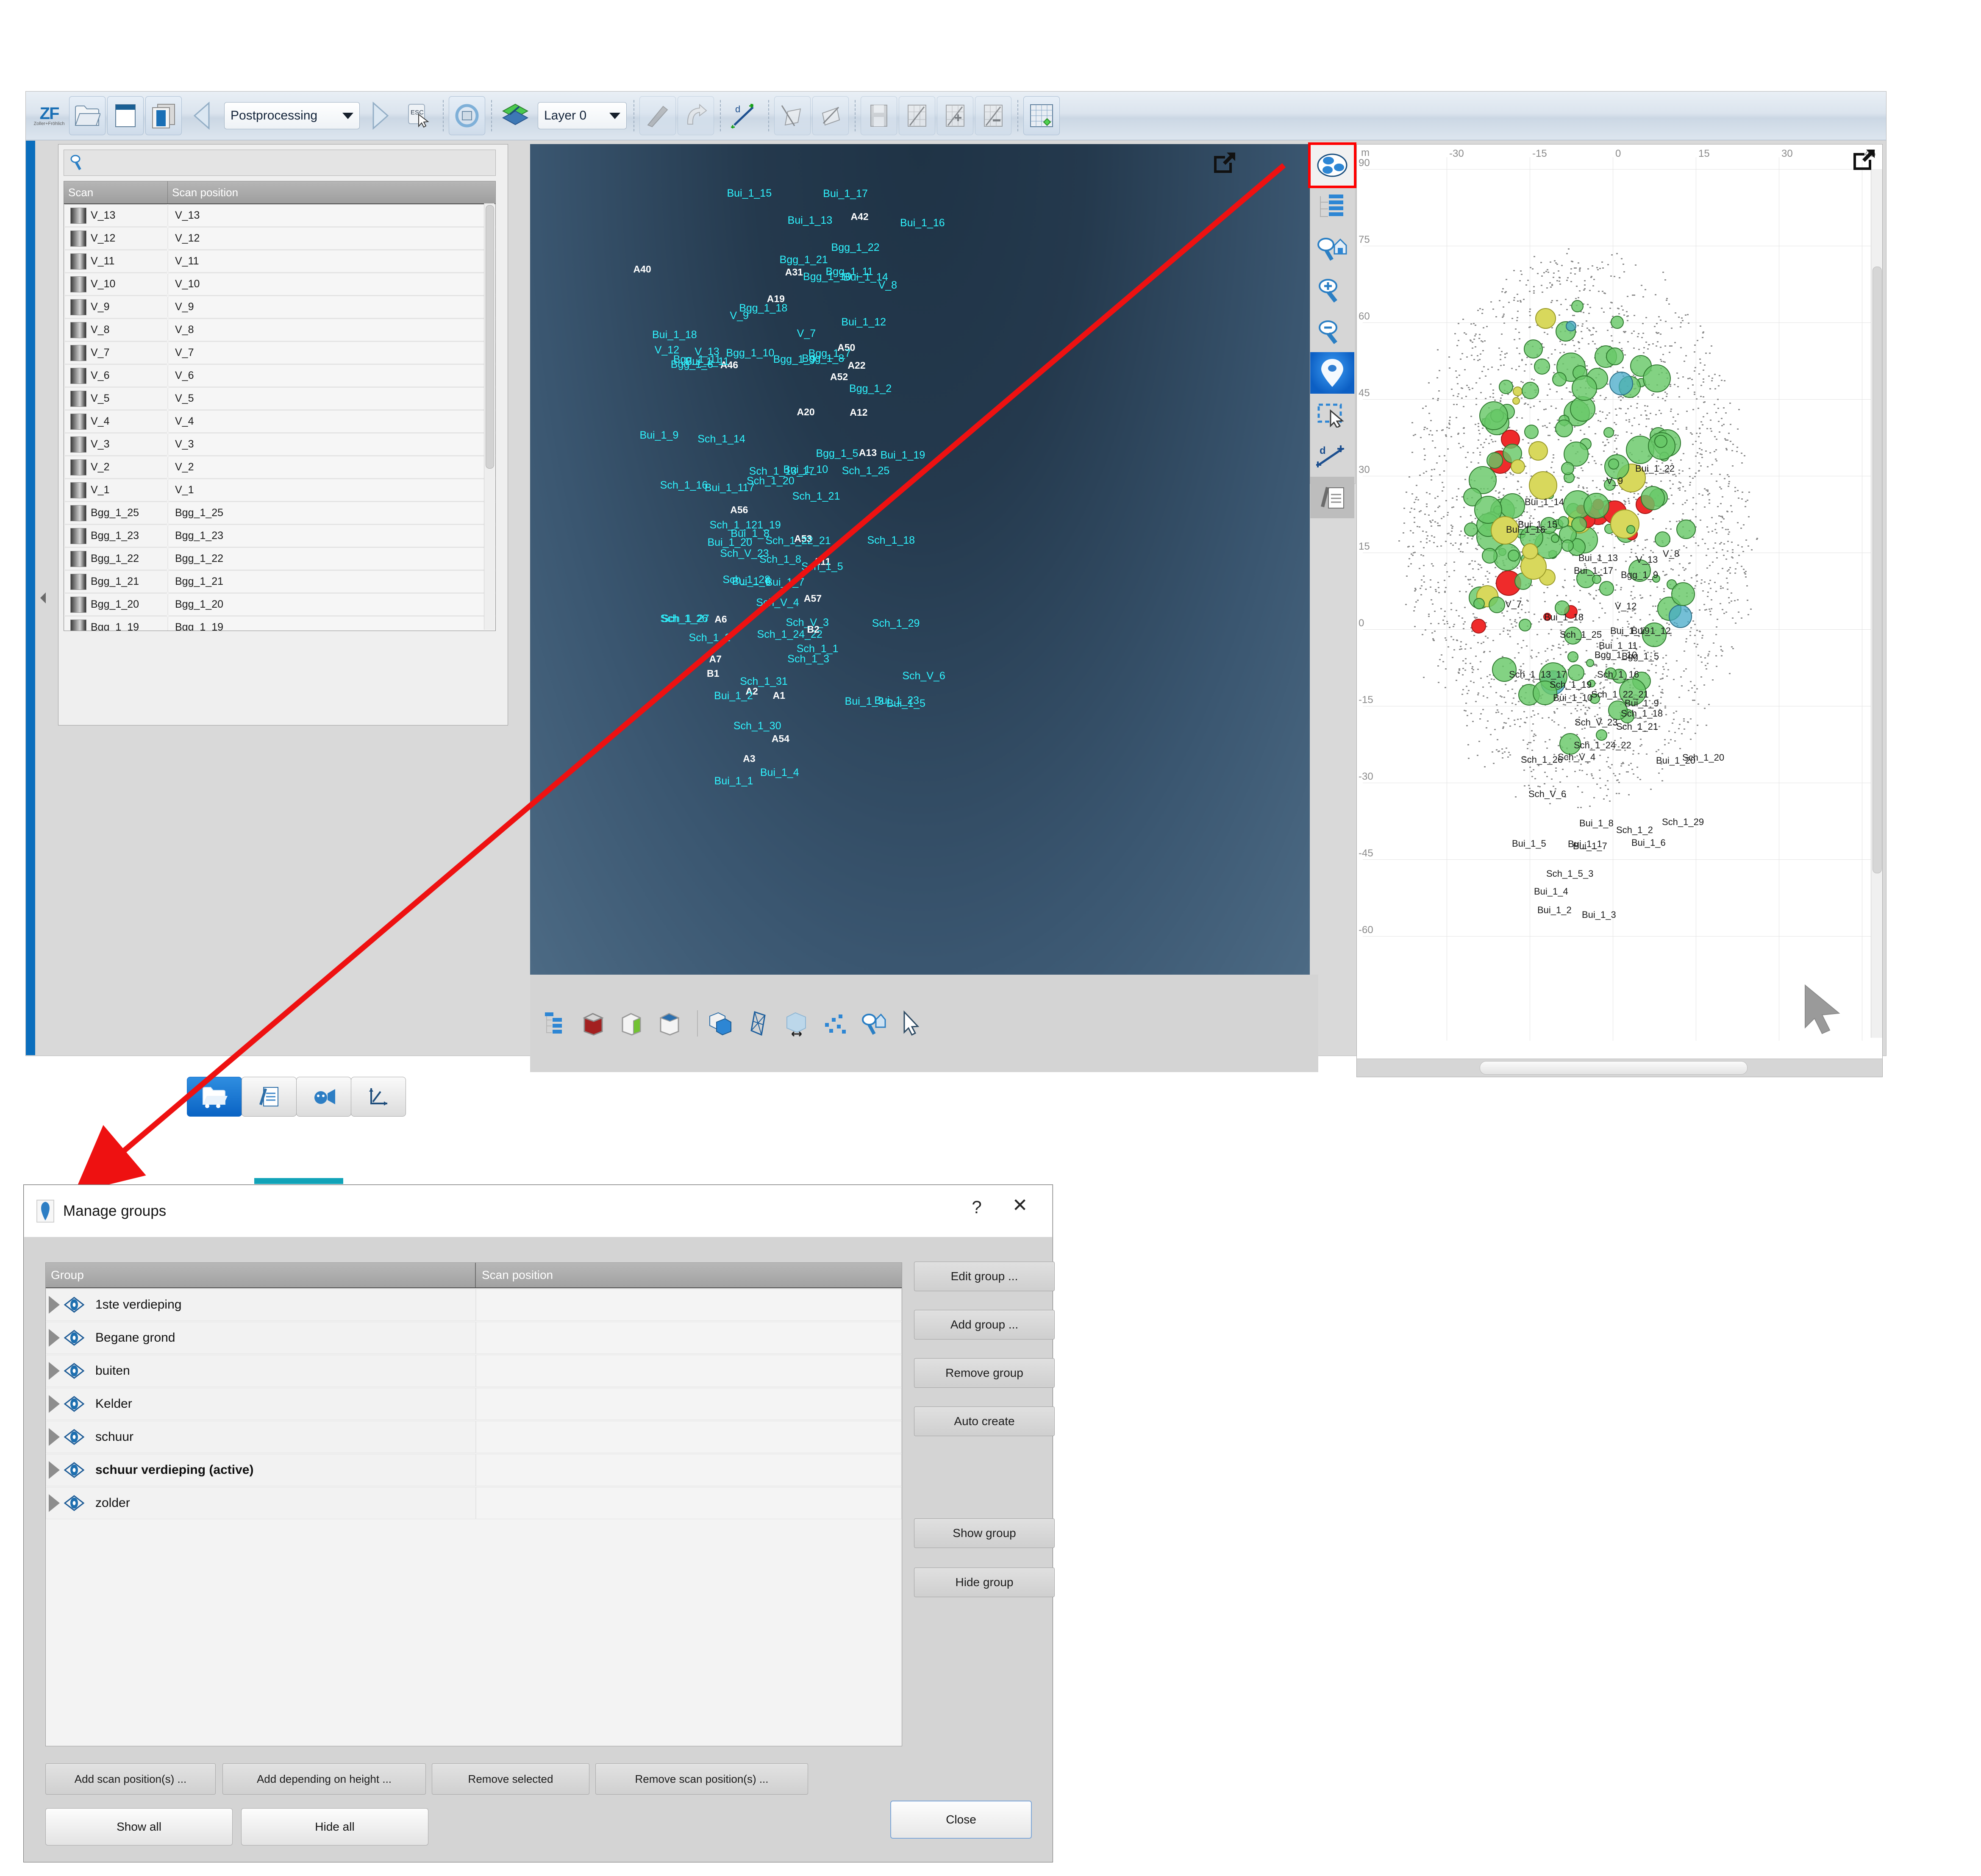 This screenshot has width=1981, height=1876. What do you see at coordinates (582, 116) in the screenshot?
I see `layer-select: Layer 0` at bounding box center [582, 116].